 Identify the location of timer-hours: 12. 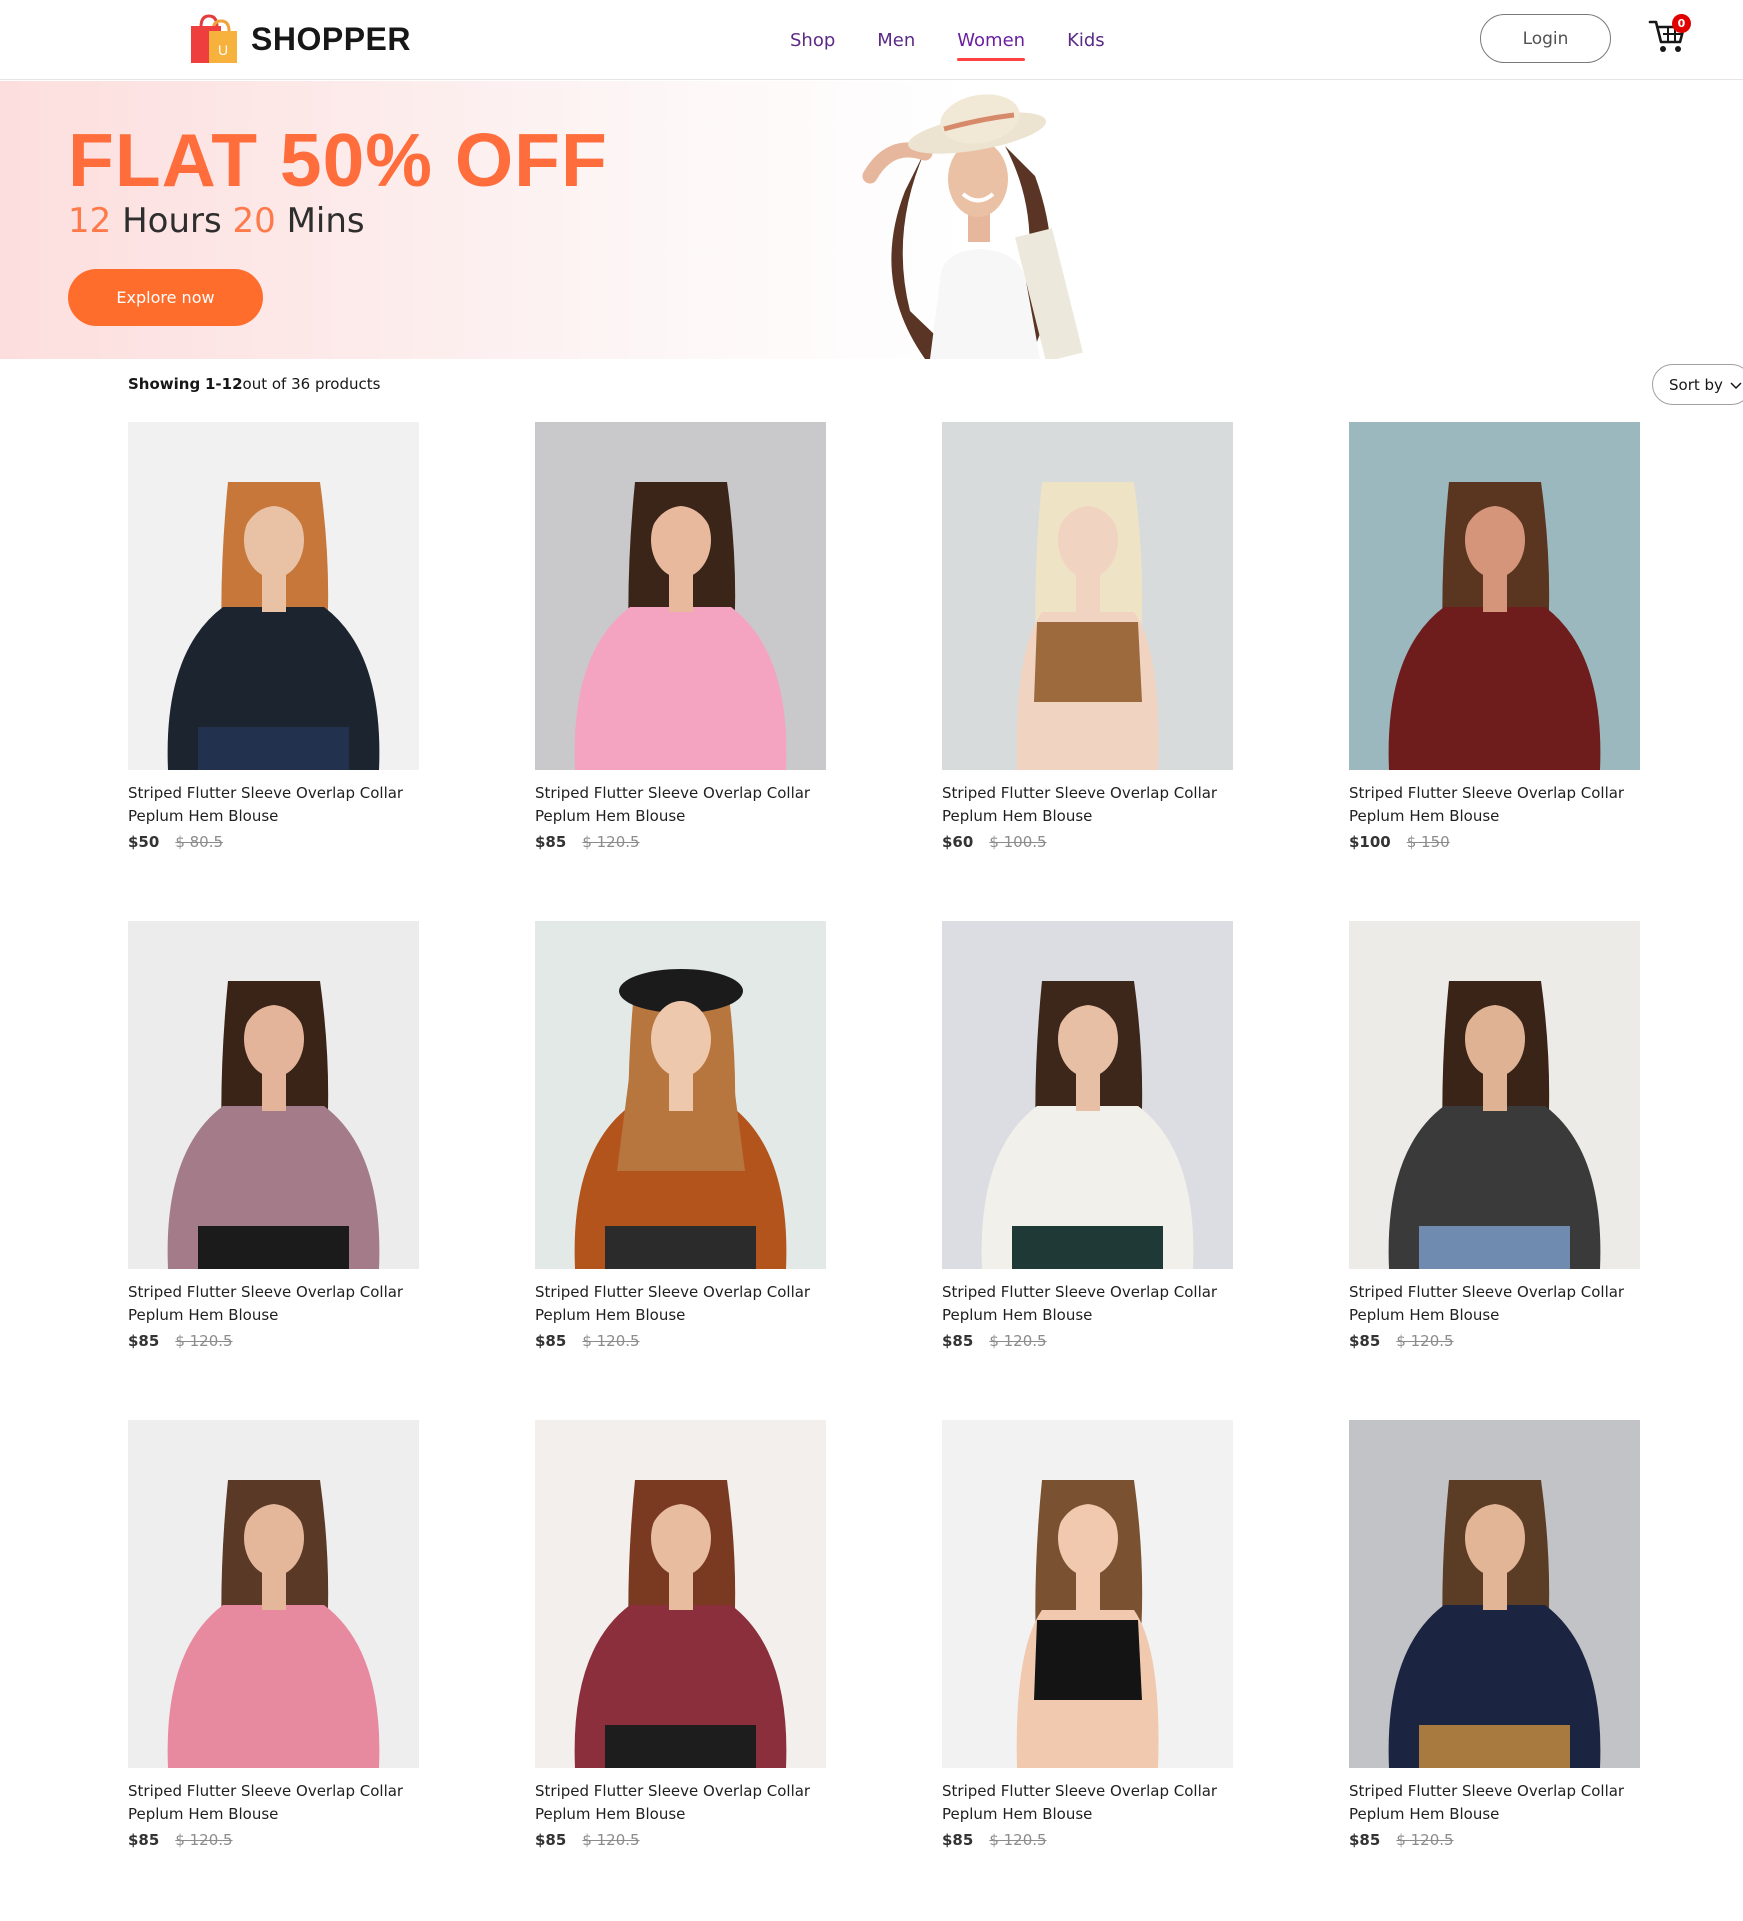
(90, 221).